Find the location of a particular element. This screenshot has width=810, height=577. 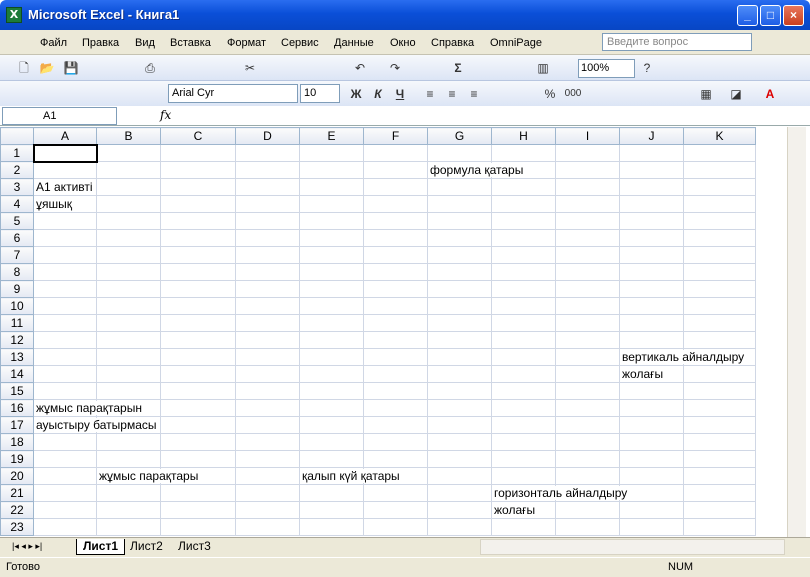

cell-j8 is located at coordinates (651, 272).